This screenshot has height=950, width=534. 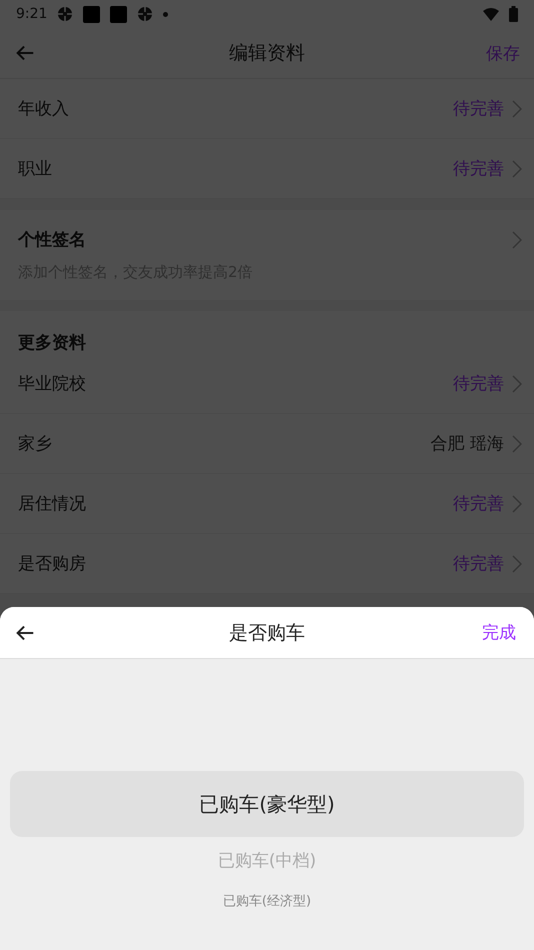 I want to click on row-label: 是否购房, so click(x=52, y=564).